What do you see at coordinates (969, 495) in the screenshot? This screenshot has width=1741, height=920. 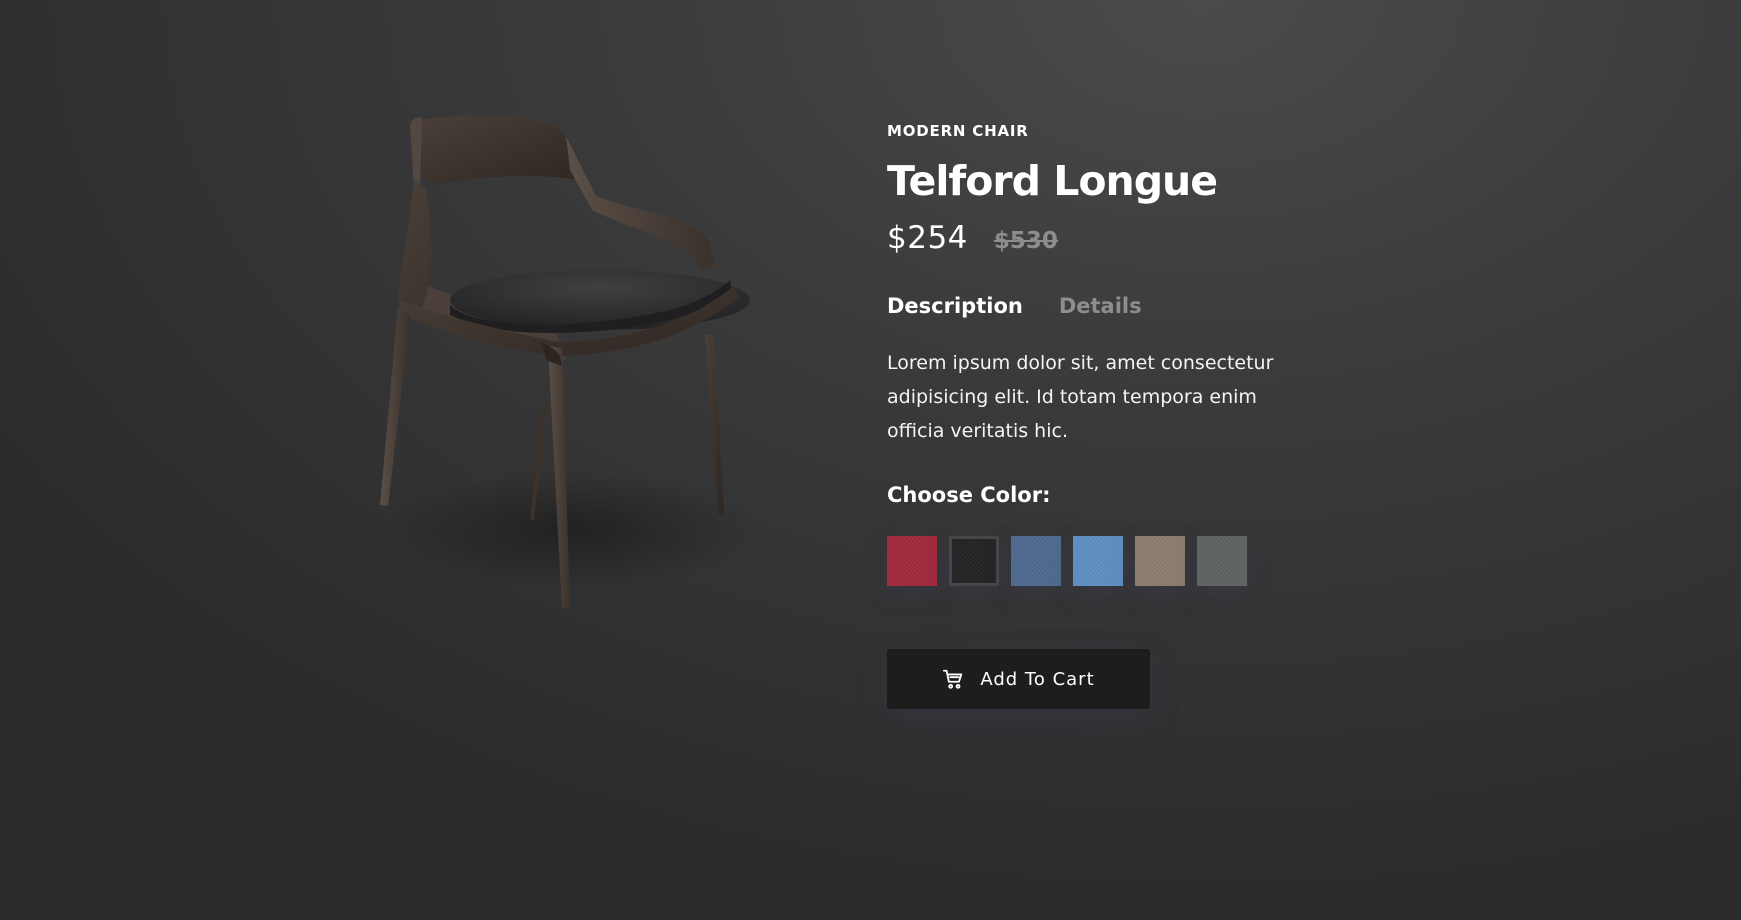 I see `color-picker-label: Choose Color:` at bounding box center [969, 495].